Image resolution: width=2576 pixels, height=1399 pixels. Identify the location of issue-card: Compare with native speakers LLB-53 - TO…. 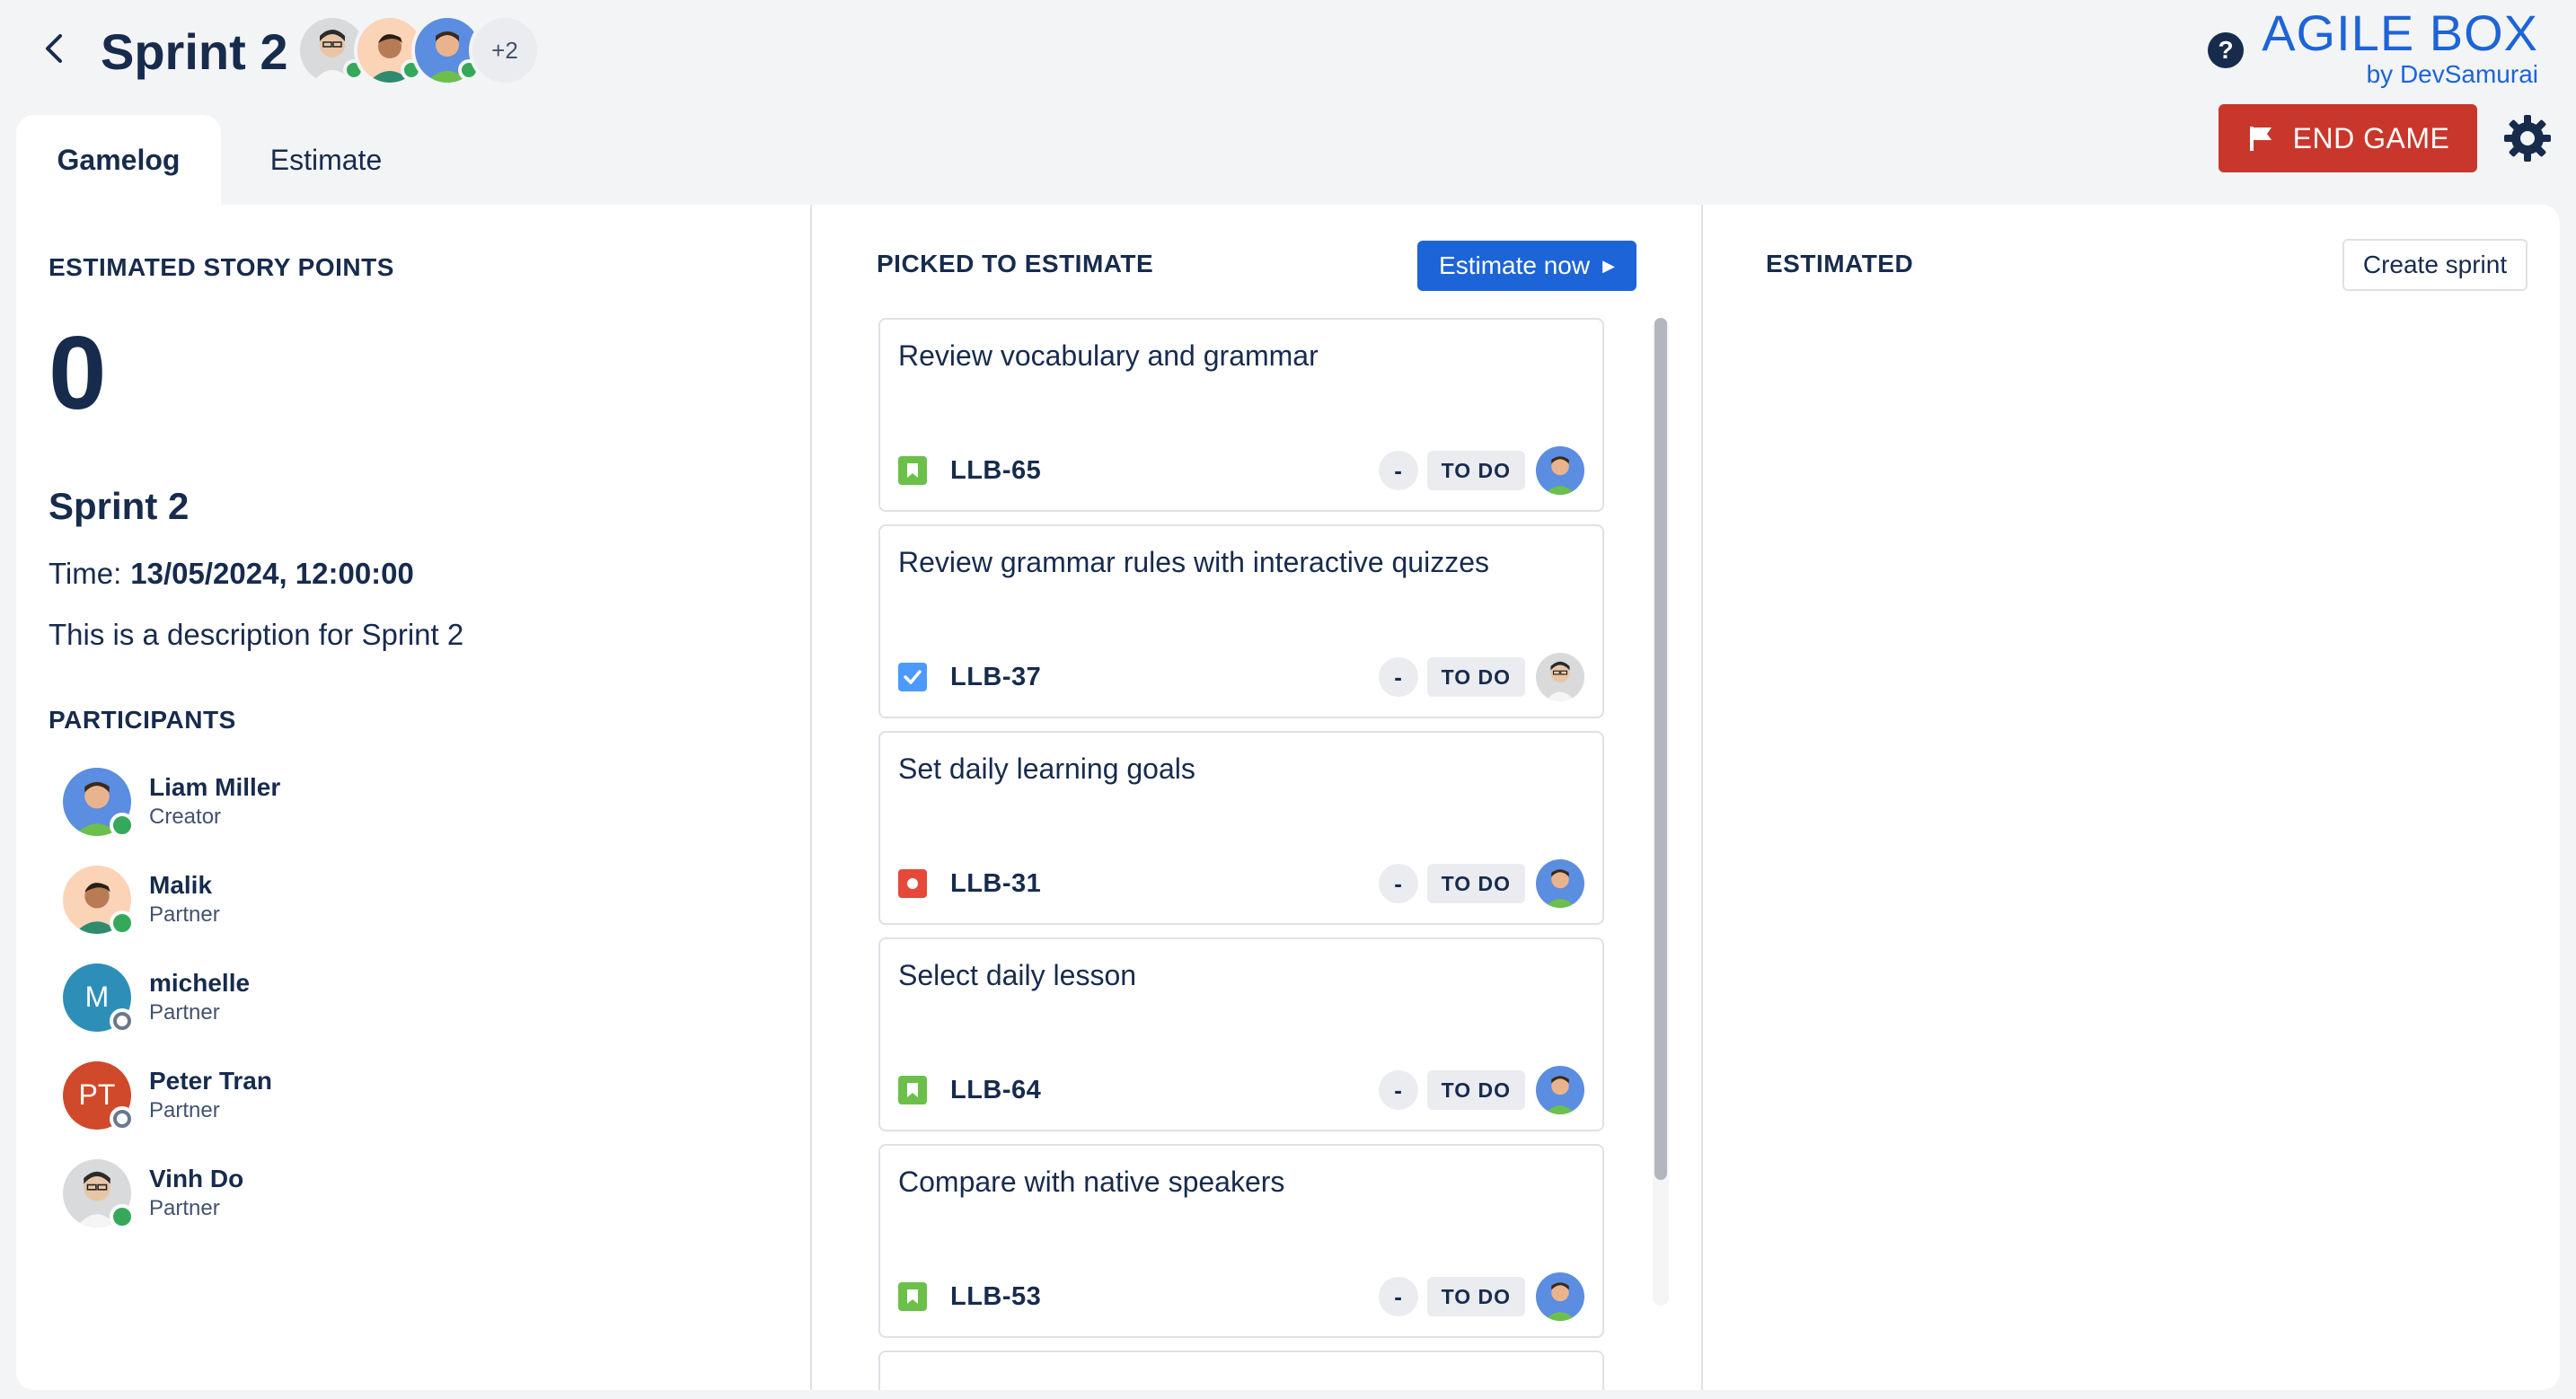
(1241, 1241).